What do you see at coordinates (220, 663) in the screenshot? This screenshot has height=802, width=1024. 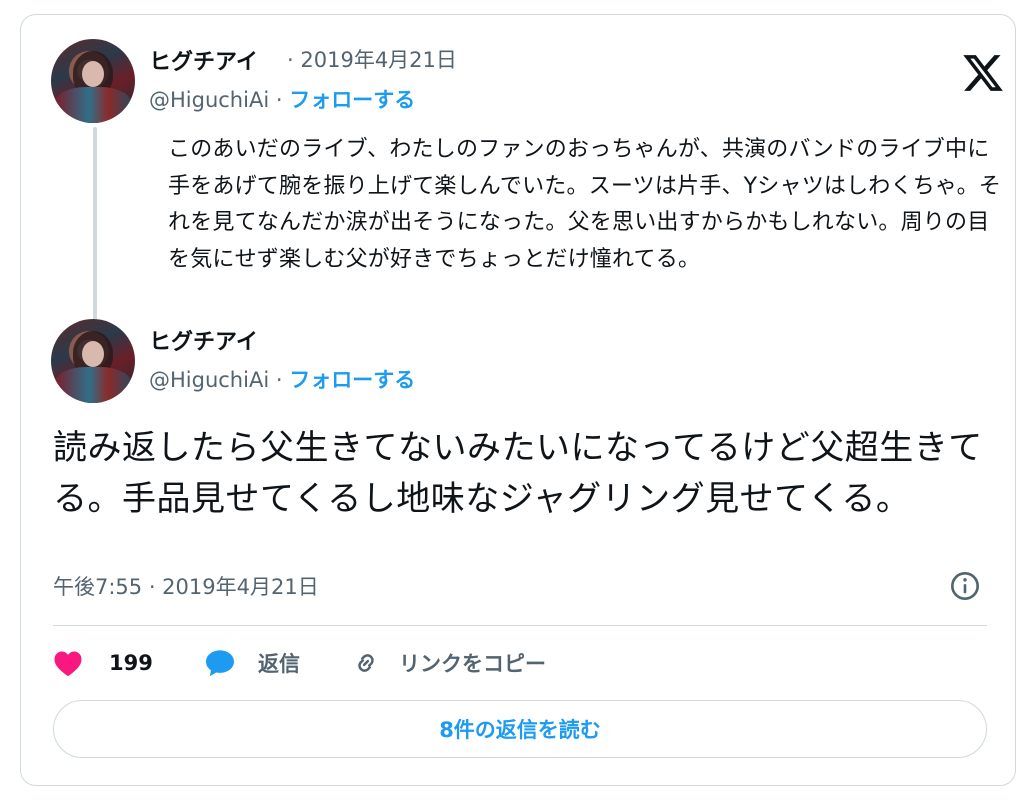 I see `speech-bubble-icon` at bounding box center [220, 663].